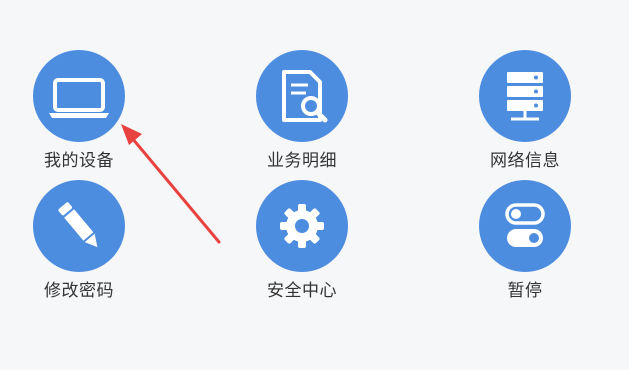  I want to click on network-info-circle, so click(525, 96).